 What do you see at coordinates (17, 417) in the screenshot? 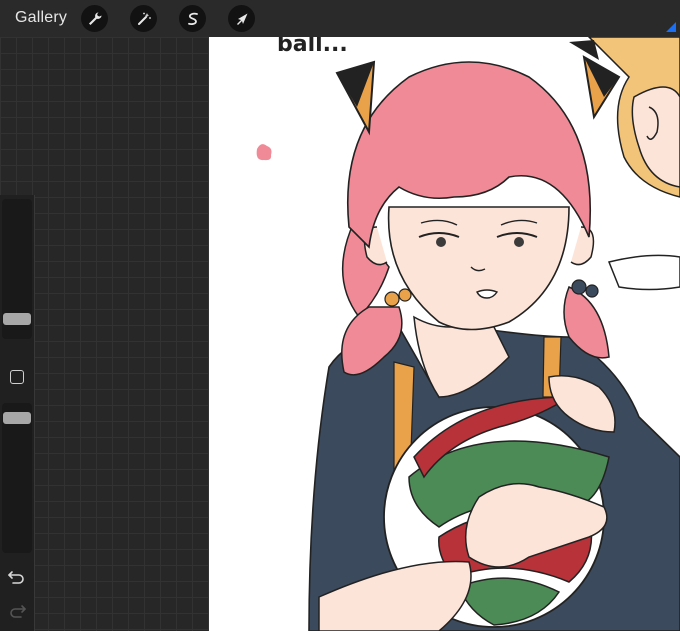
I see `brush-opacity-thumb` at bounding box center [17, 417].